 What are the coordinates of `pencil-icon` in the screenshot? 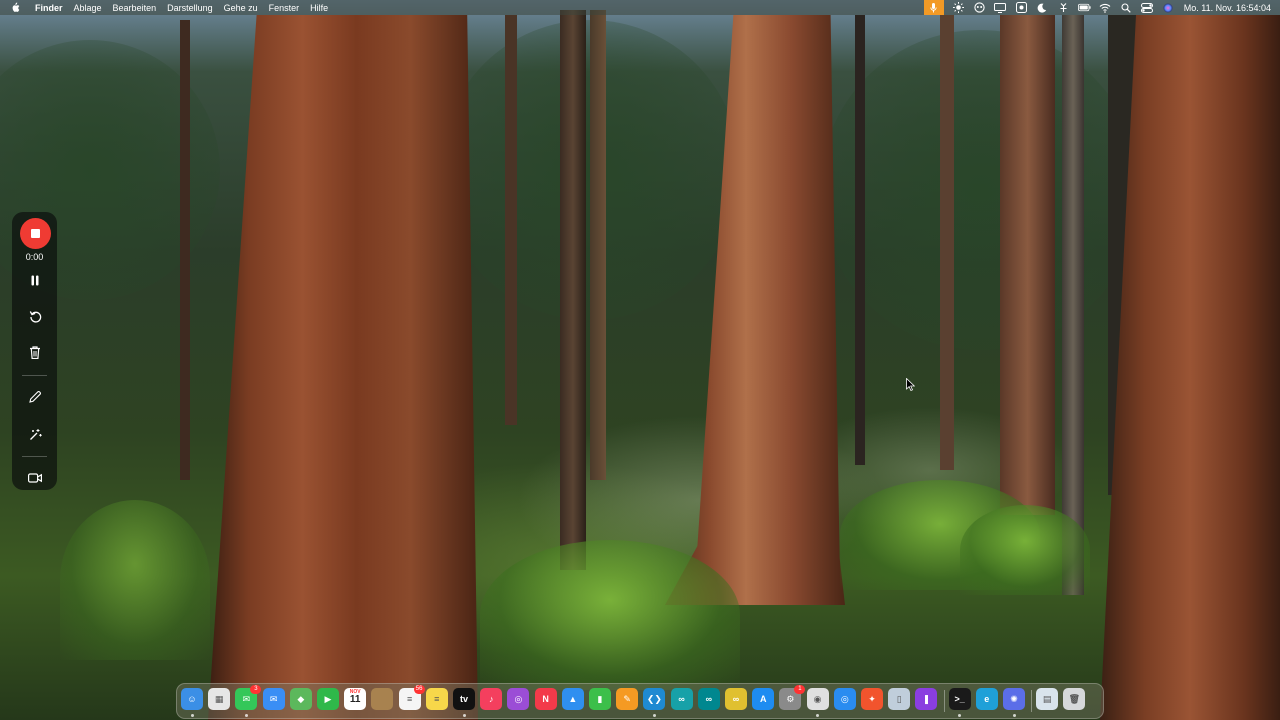 It's located at (35, 397).